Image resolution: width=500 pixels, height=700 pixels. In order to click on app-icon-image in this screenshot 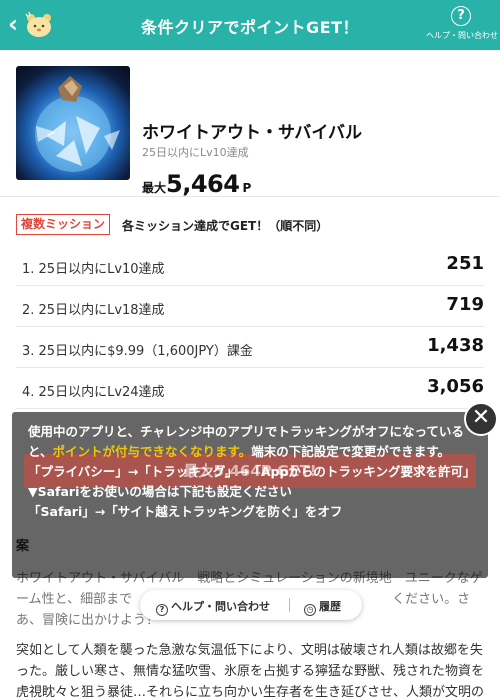, I will do `click(73, 123)`.